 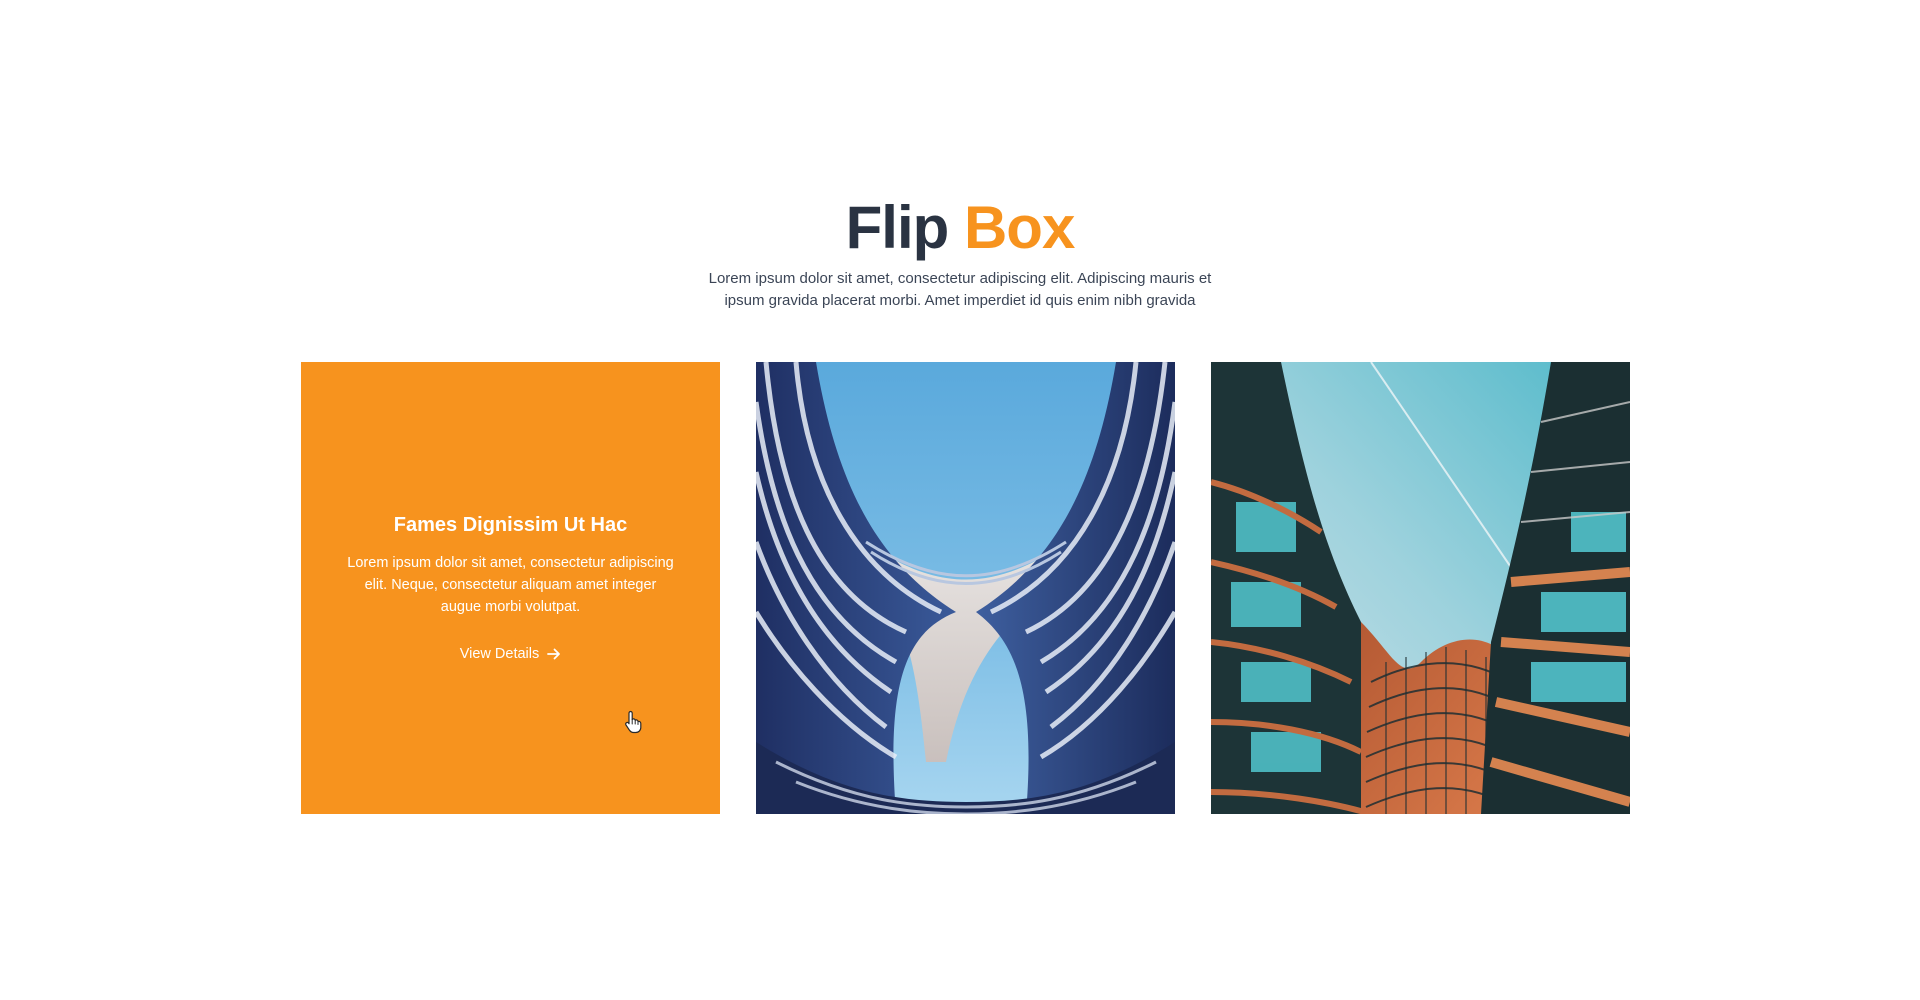 I want to click on card-title: Fames Dignissim Ut Hac, so click(x=510, y=525).